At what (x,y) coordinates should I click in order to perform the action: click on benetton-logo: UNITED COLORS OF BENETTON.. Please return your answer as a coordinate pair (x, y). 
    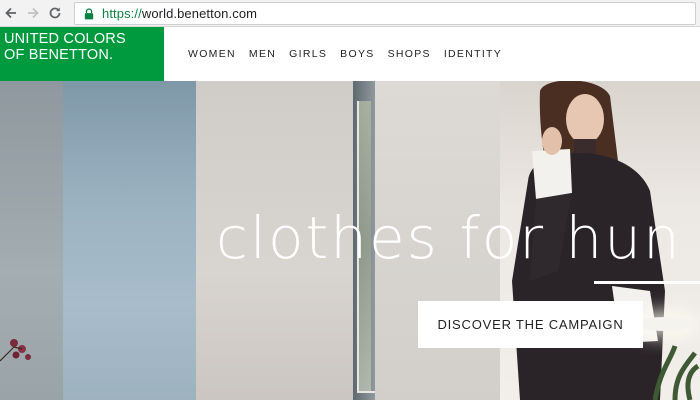
    Looking at the image, I should click on (82, 54).